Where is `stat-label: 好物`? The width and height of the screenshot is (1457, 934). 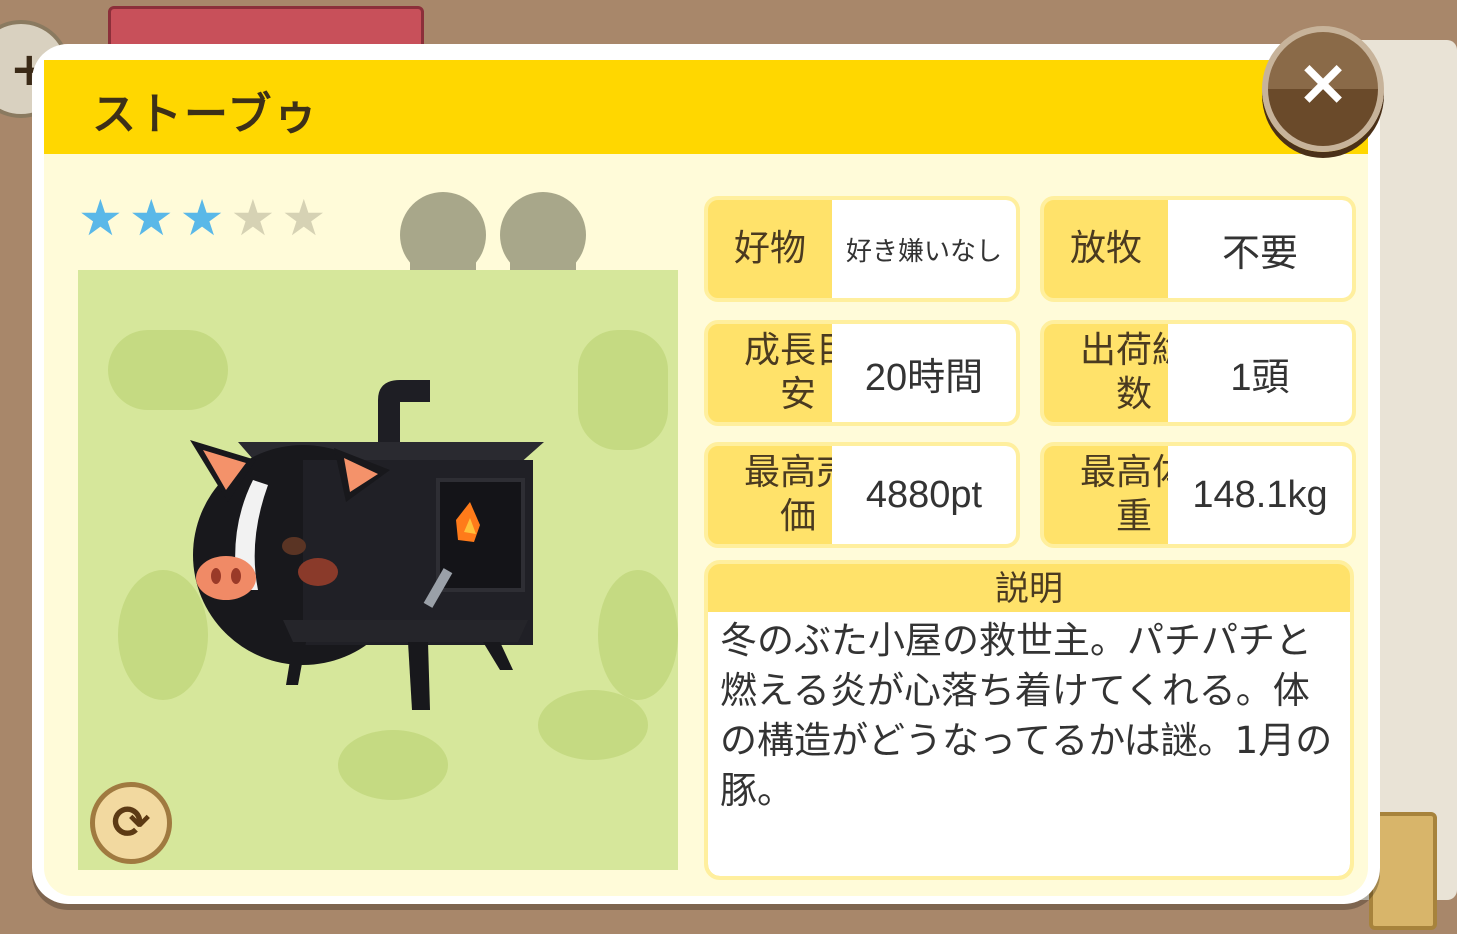 stat-label: 好物 is located at coordinates (769, 248).